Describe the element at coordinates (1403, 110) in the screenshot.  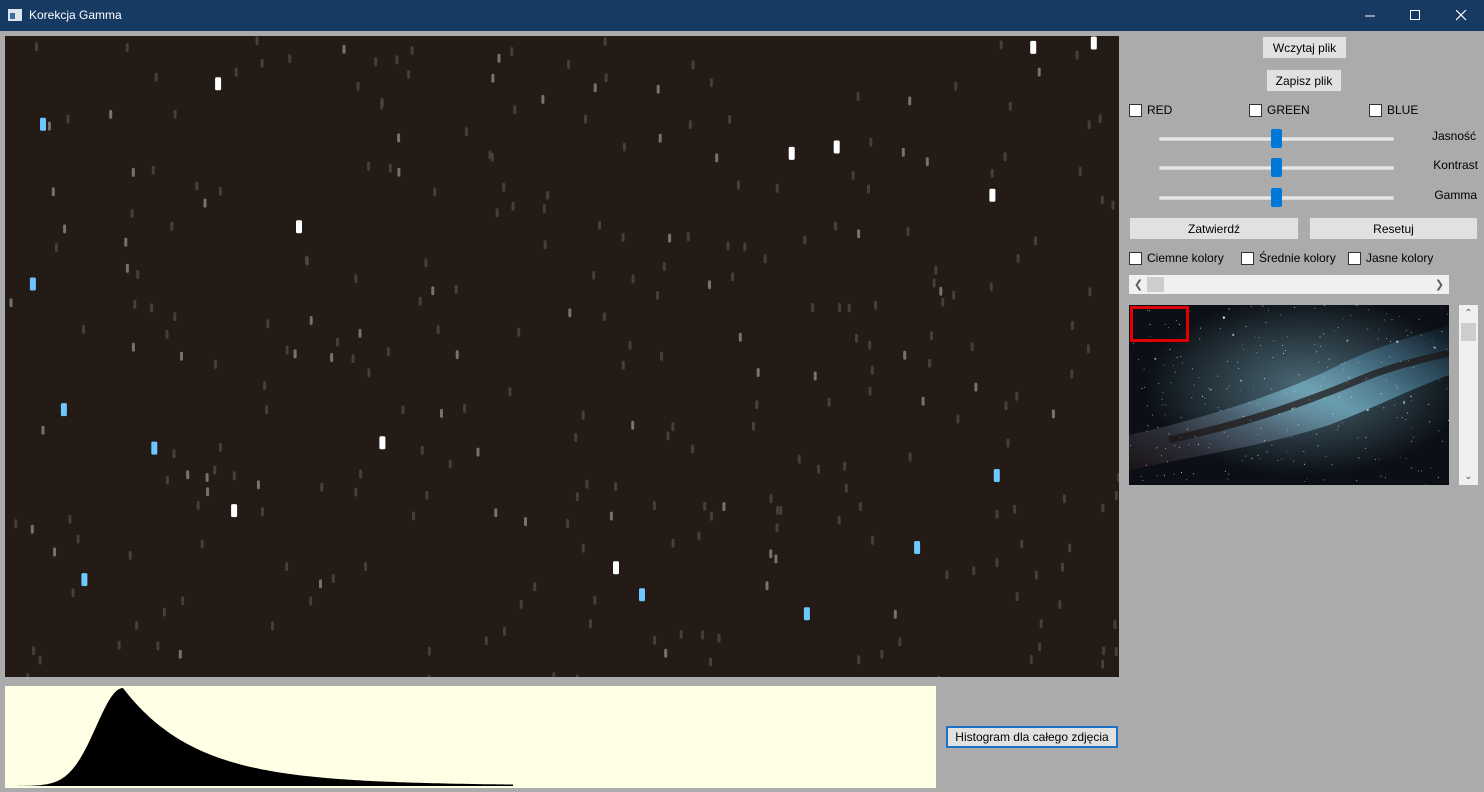
I see `checkbox-label: BLUE` at that location.